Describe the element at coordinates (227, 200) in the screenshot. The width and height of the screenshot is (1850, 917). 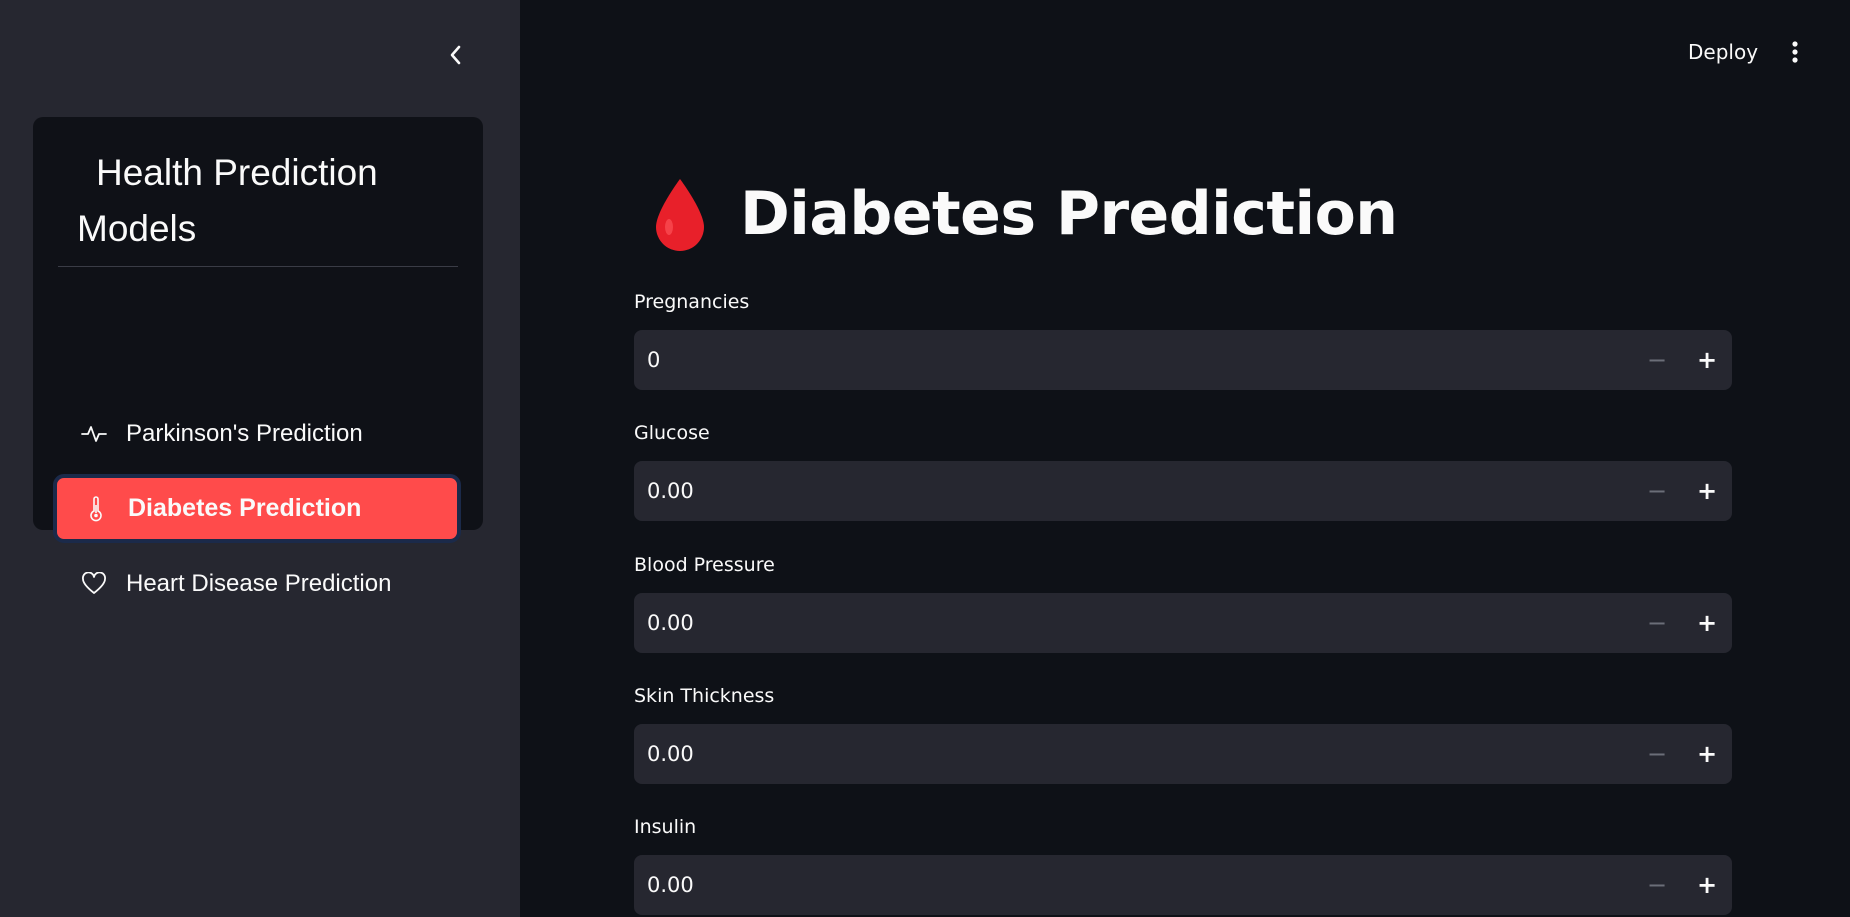
I see `menu-title: Health Prediction Models` at that location.